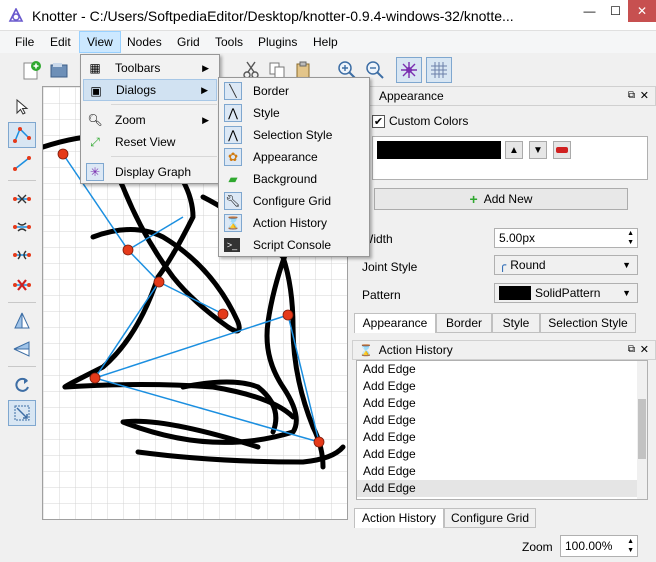 This screenshot has height=562, width=656. Describe the element at coordinates (294, 223) in the screenshot. I see `menu-item-action-history: ⌛ Action History` at that location.